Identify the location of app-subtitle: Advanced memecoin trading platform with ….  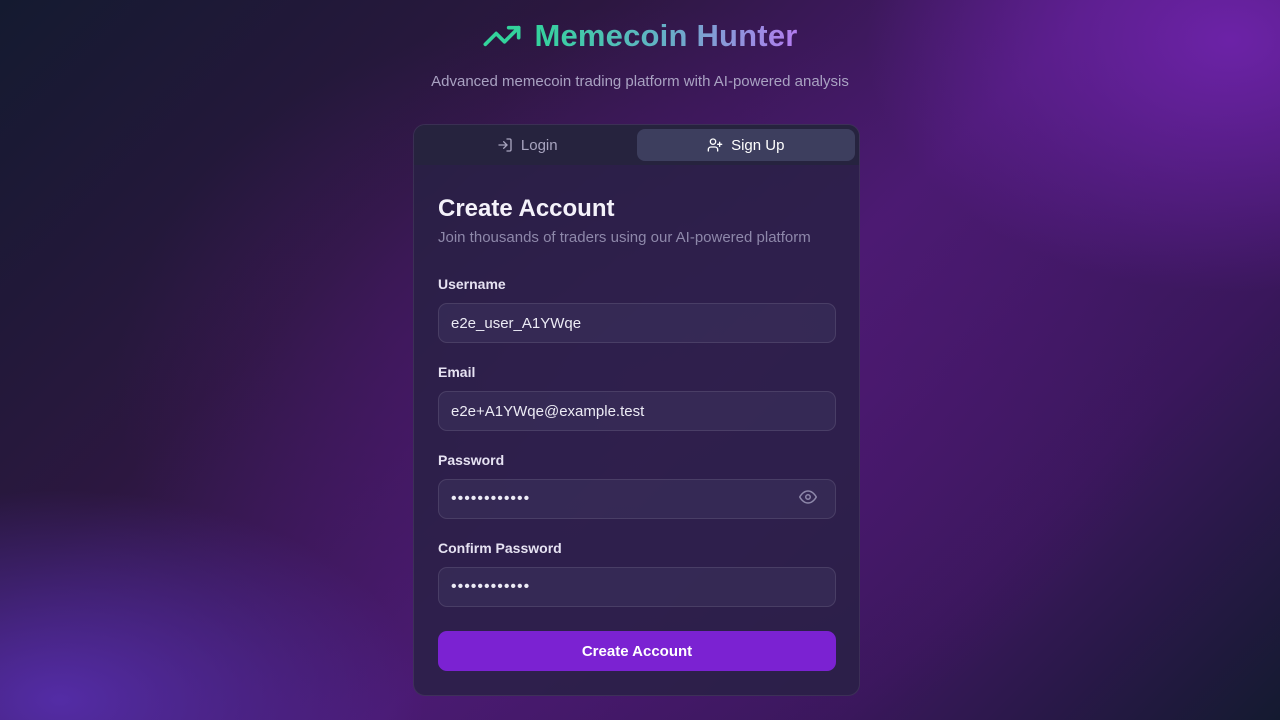
(640, 81).